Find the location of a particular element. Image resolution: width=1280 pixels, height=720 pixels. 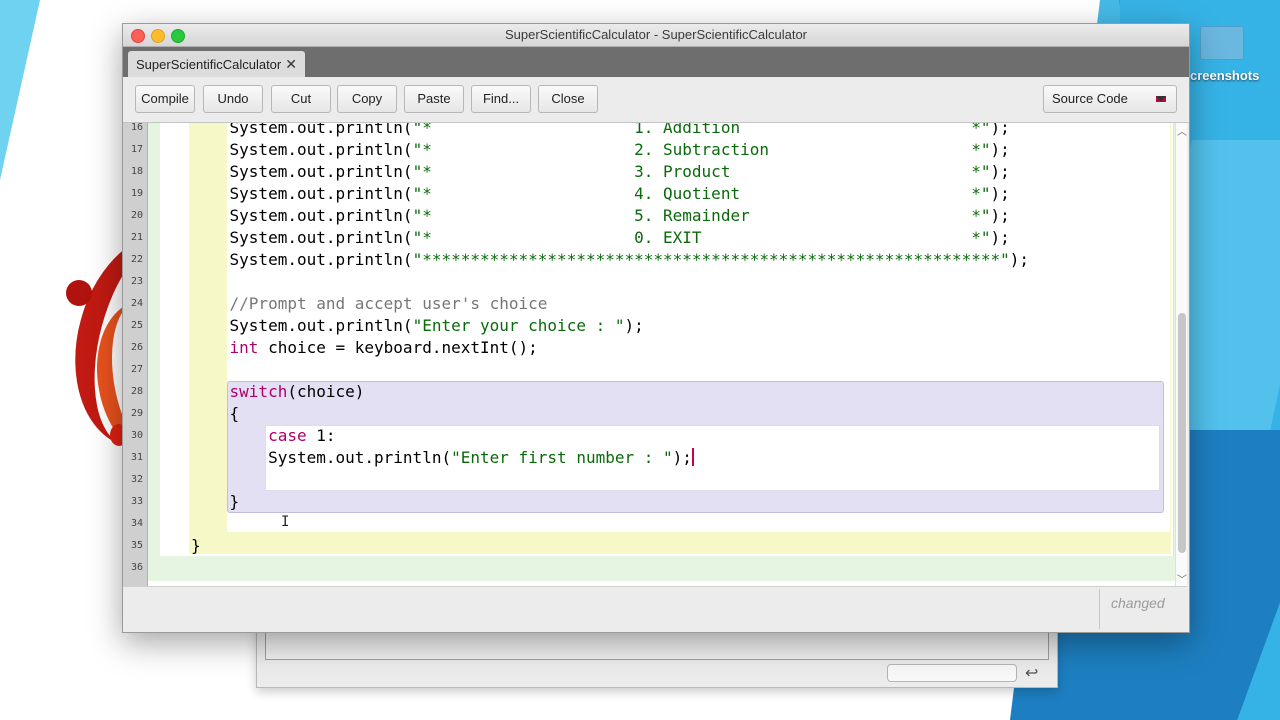

tab-bar: SuperScientificCalculator ✕ is located at coordinates (656, 62).